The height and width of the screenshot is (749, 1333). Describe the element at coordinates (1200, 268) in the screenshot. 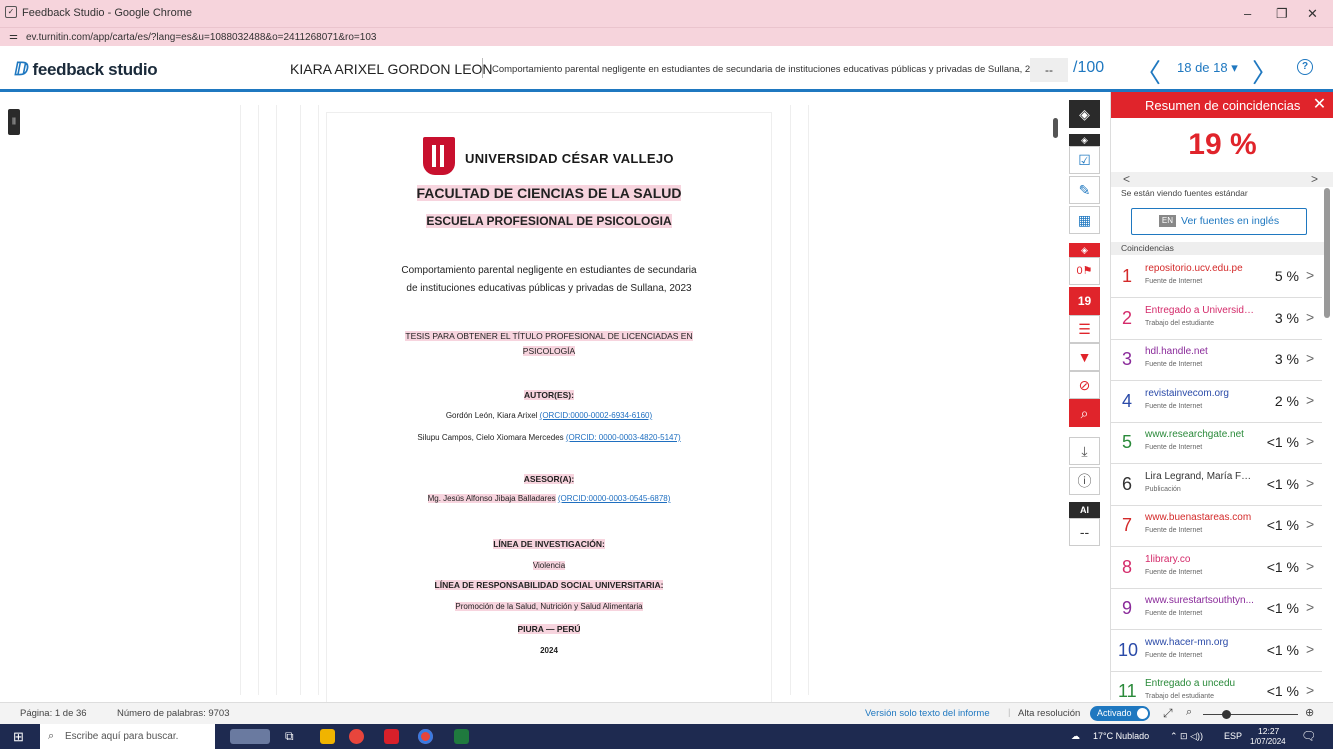

I see `match-source: repositorio.ucv.edu.pe` at that location.